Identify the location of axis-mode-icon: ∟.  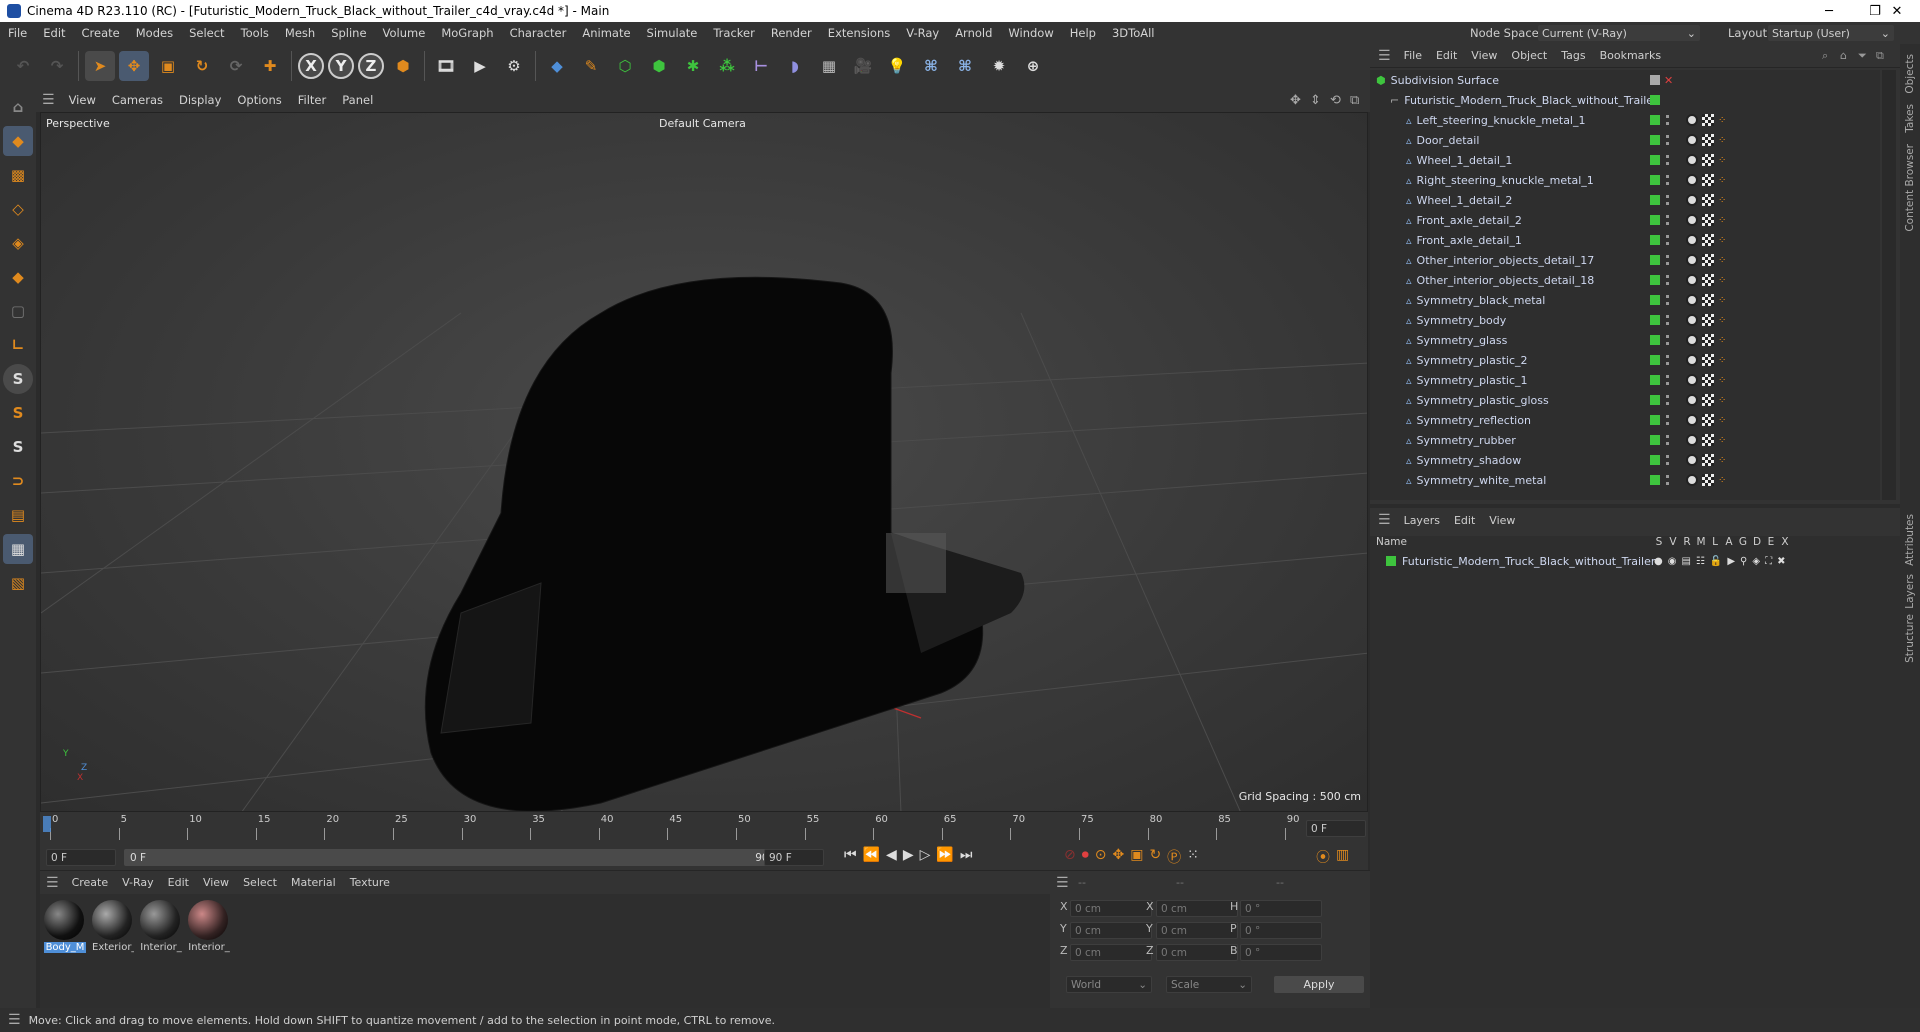
(18, 345).